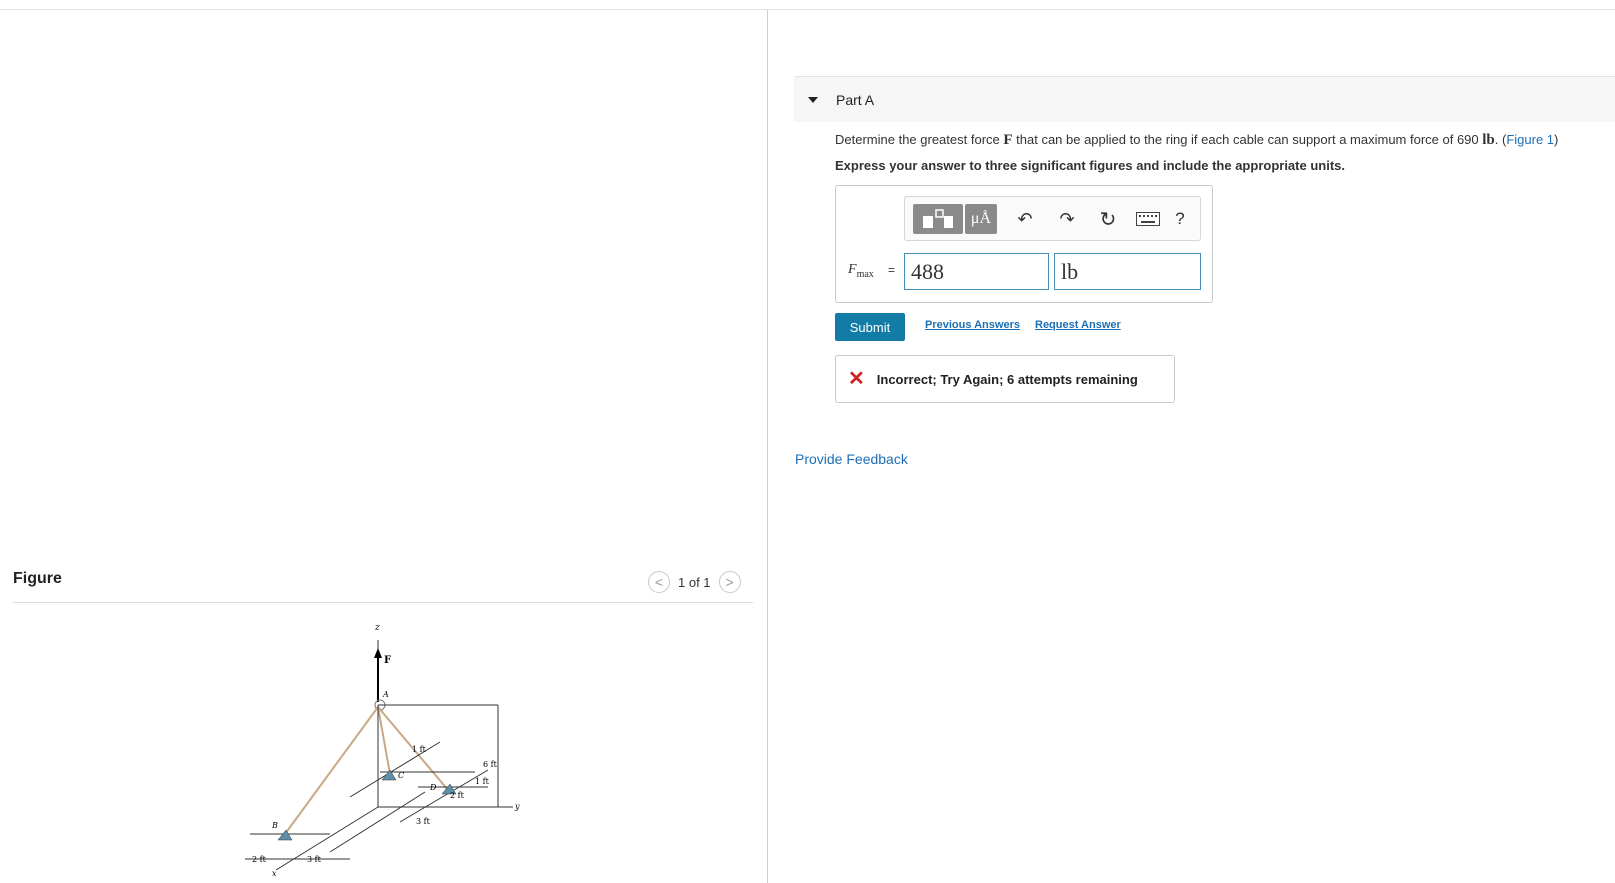 The image size is (1615, 883). What do you see at coordinates (1488, 140) in the screenshot?
I see `prompt-unit: lb` at bounding box center [1488, 140].